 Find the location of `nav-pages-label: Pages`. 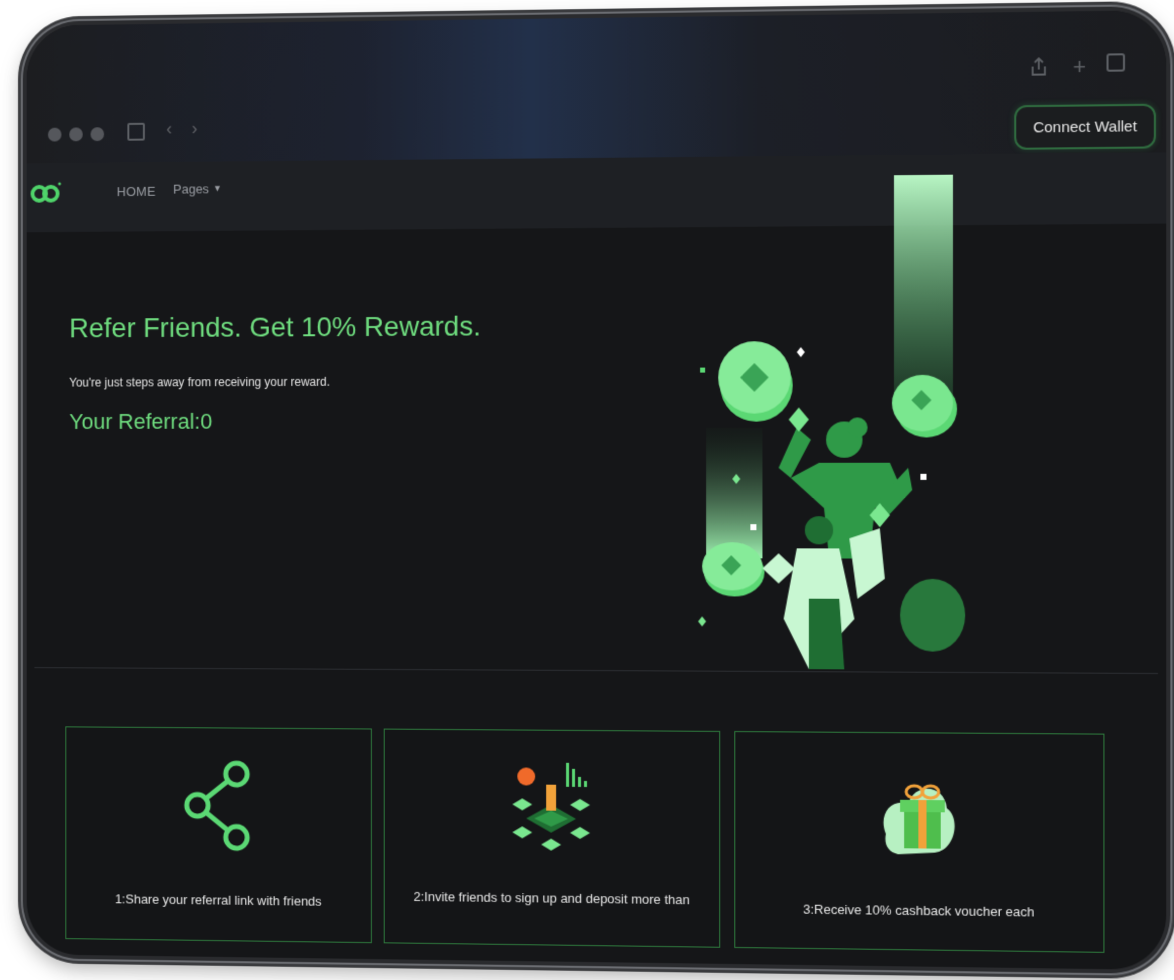

nav-pages-label: Pages is located at coordinates (191, 189).